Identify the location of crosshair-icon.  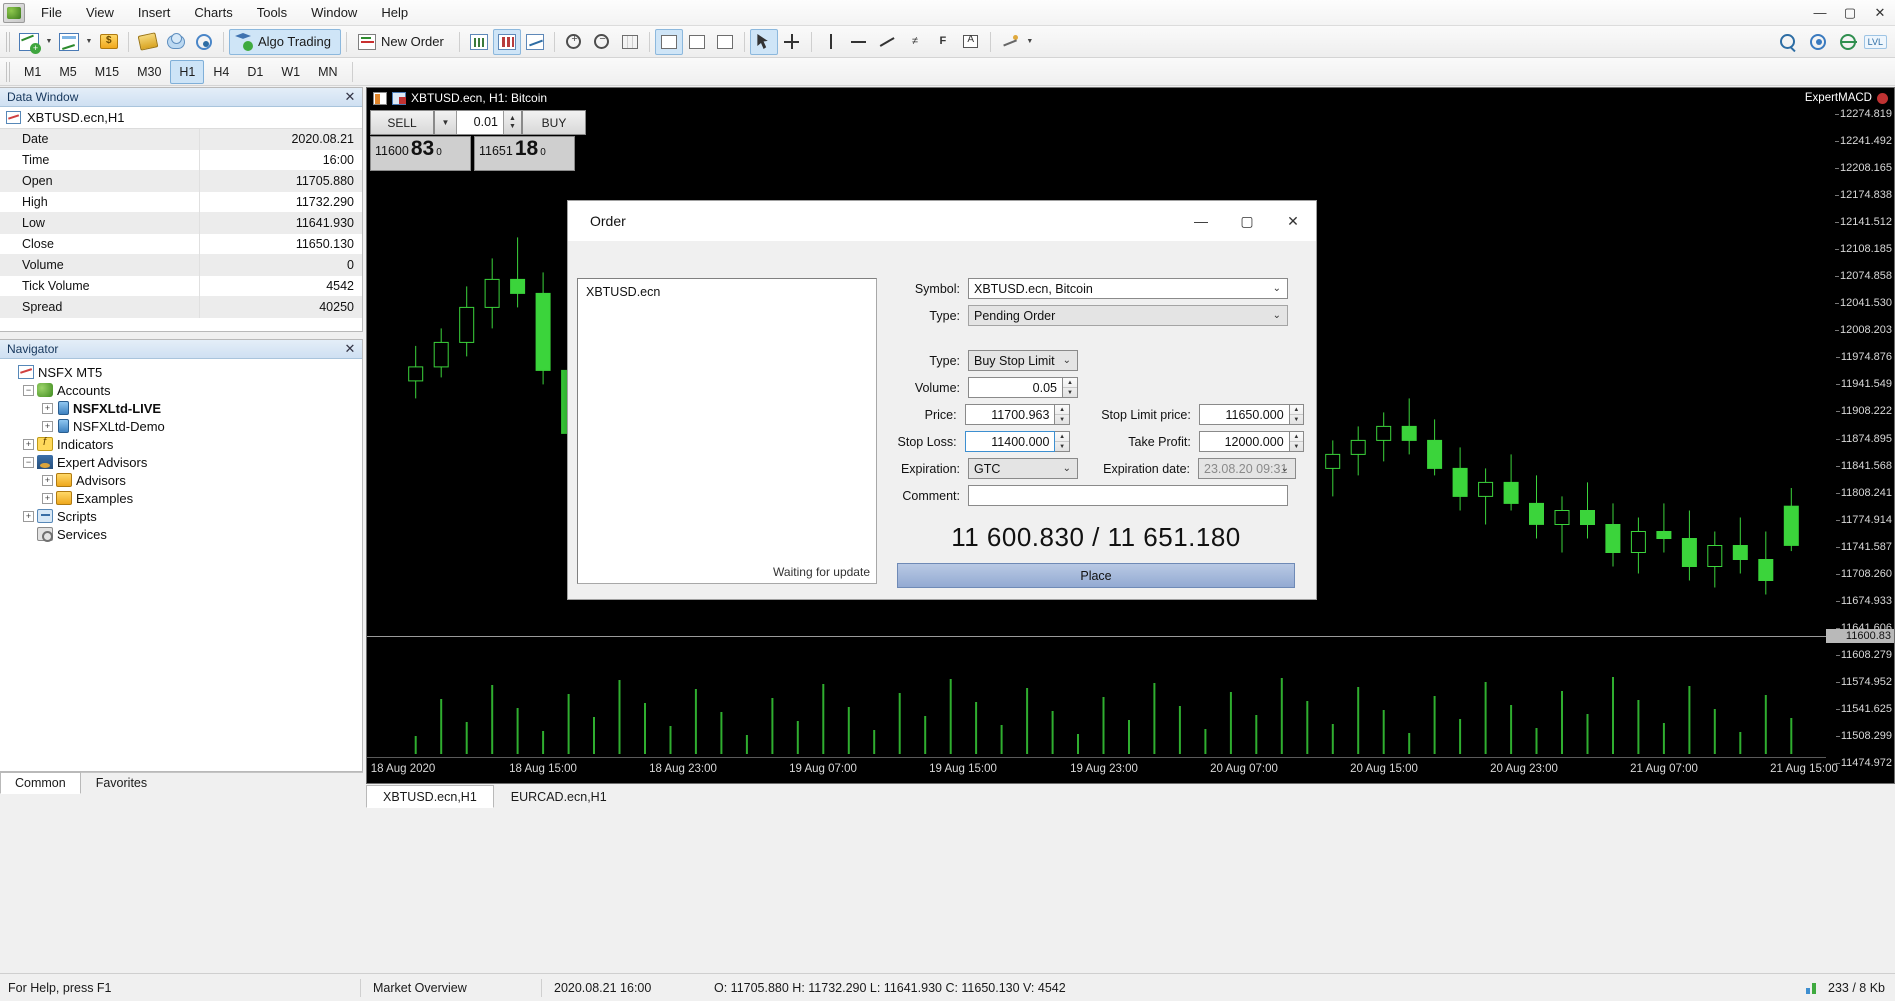
(792, 42).